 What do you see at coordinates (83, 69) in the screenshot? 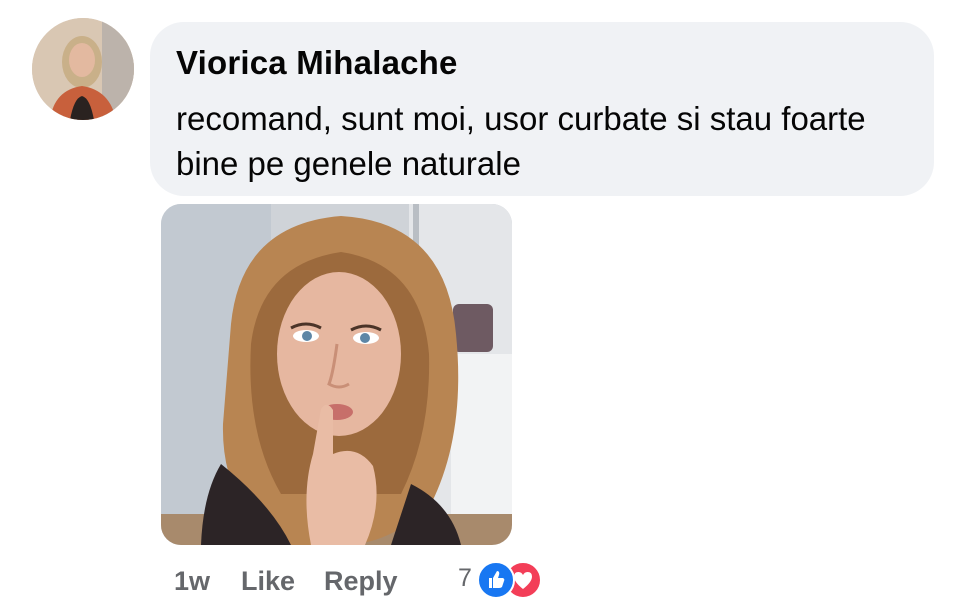
I see `avatar` at bounding box center [83, 69].